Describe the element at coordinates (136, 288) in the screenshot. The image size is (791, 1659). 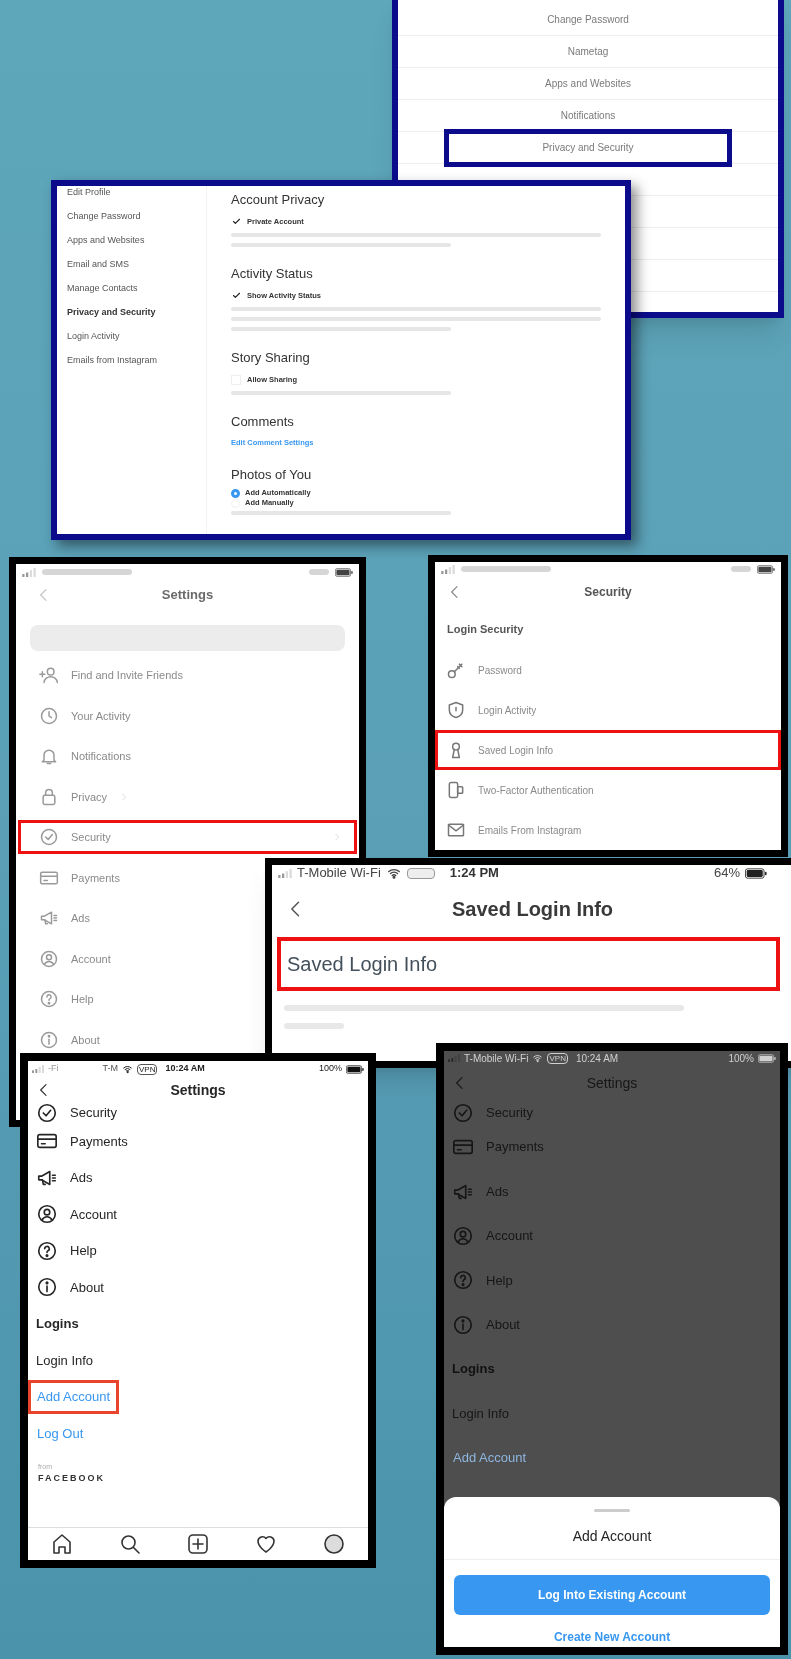
I see `sidebar-item: Manage Contacts` at that location.